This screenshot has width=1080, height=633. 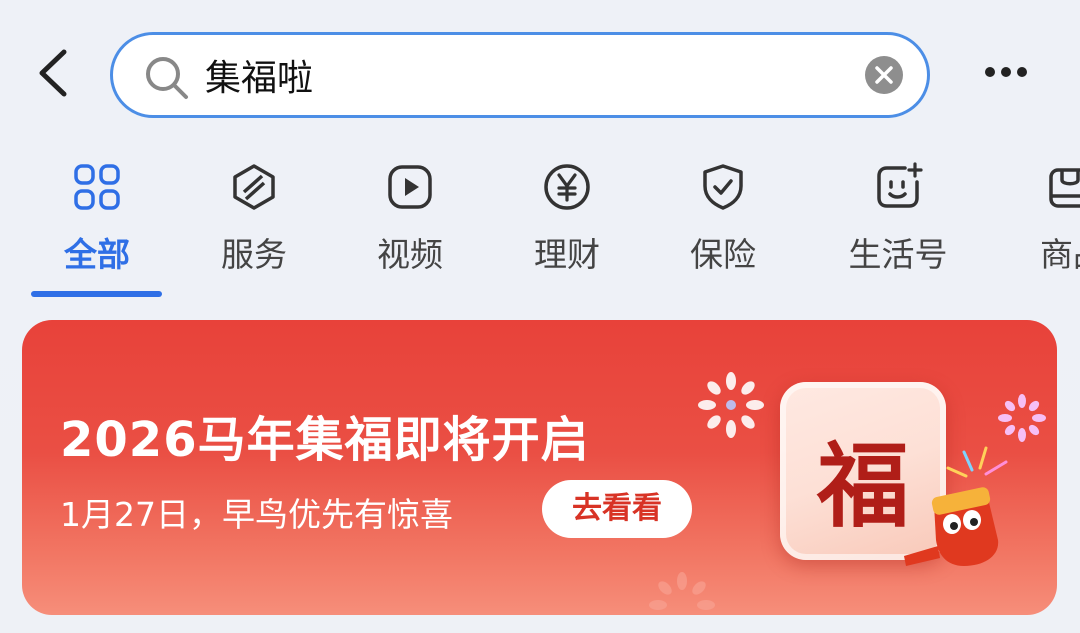 I want to click on active-tab-indicator, so click(x=96, y=294).